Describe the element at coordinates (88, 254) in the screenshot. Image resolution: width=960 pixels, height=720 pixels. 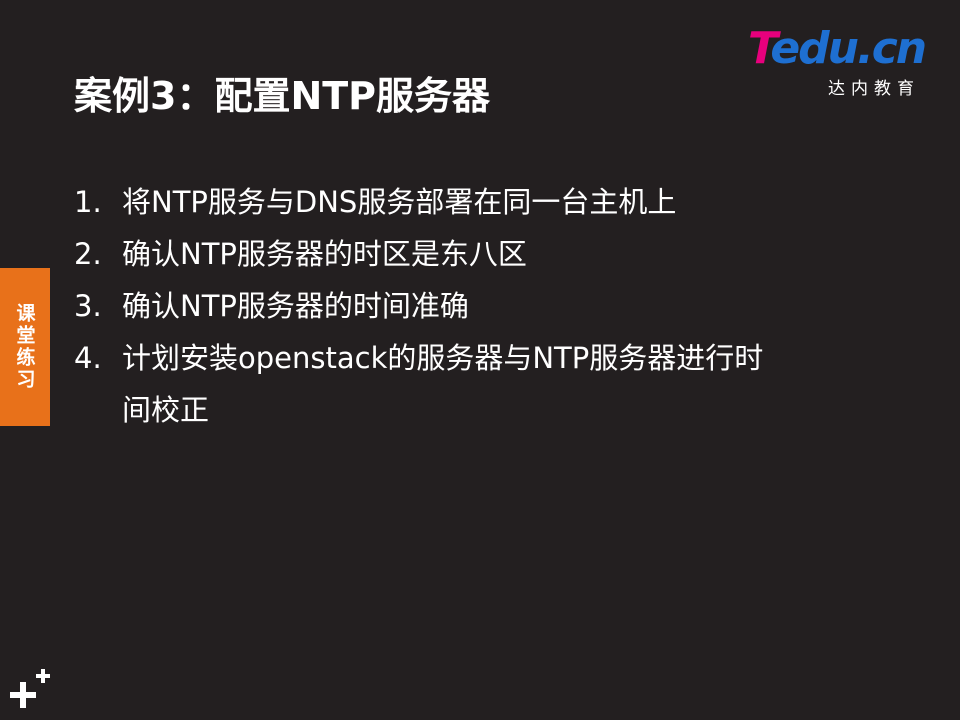
I see `list-item-number: 2.` at that location.